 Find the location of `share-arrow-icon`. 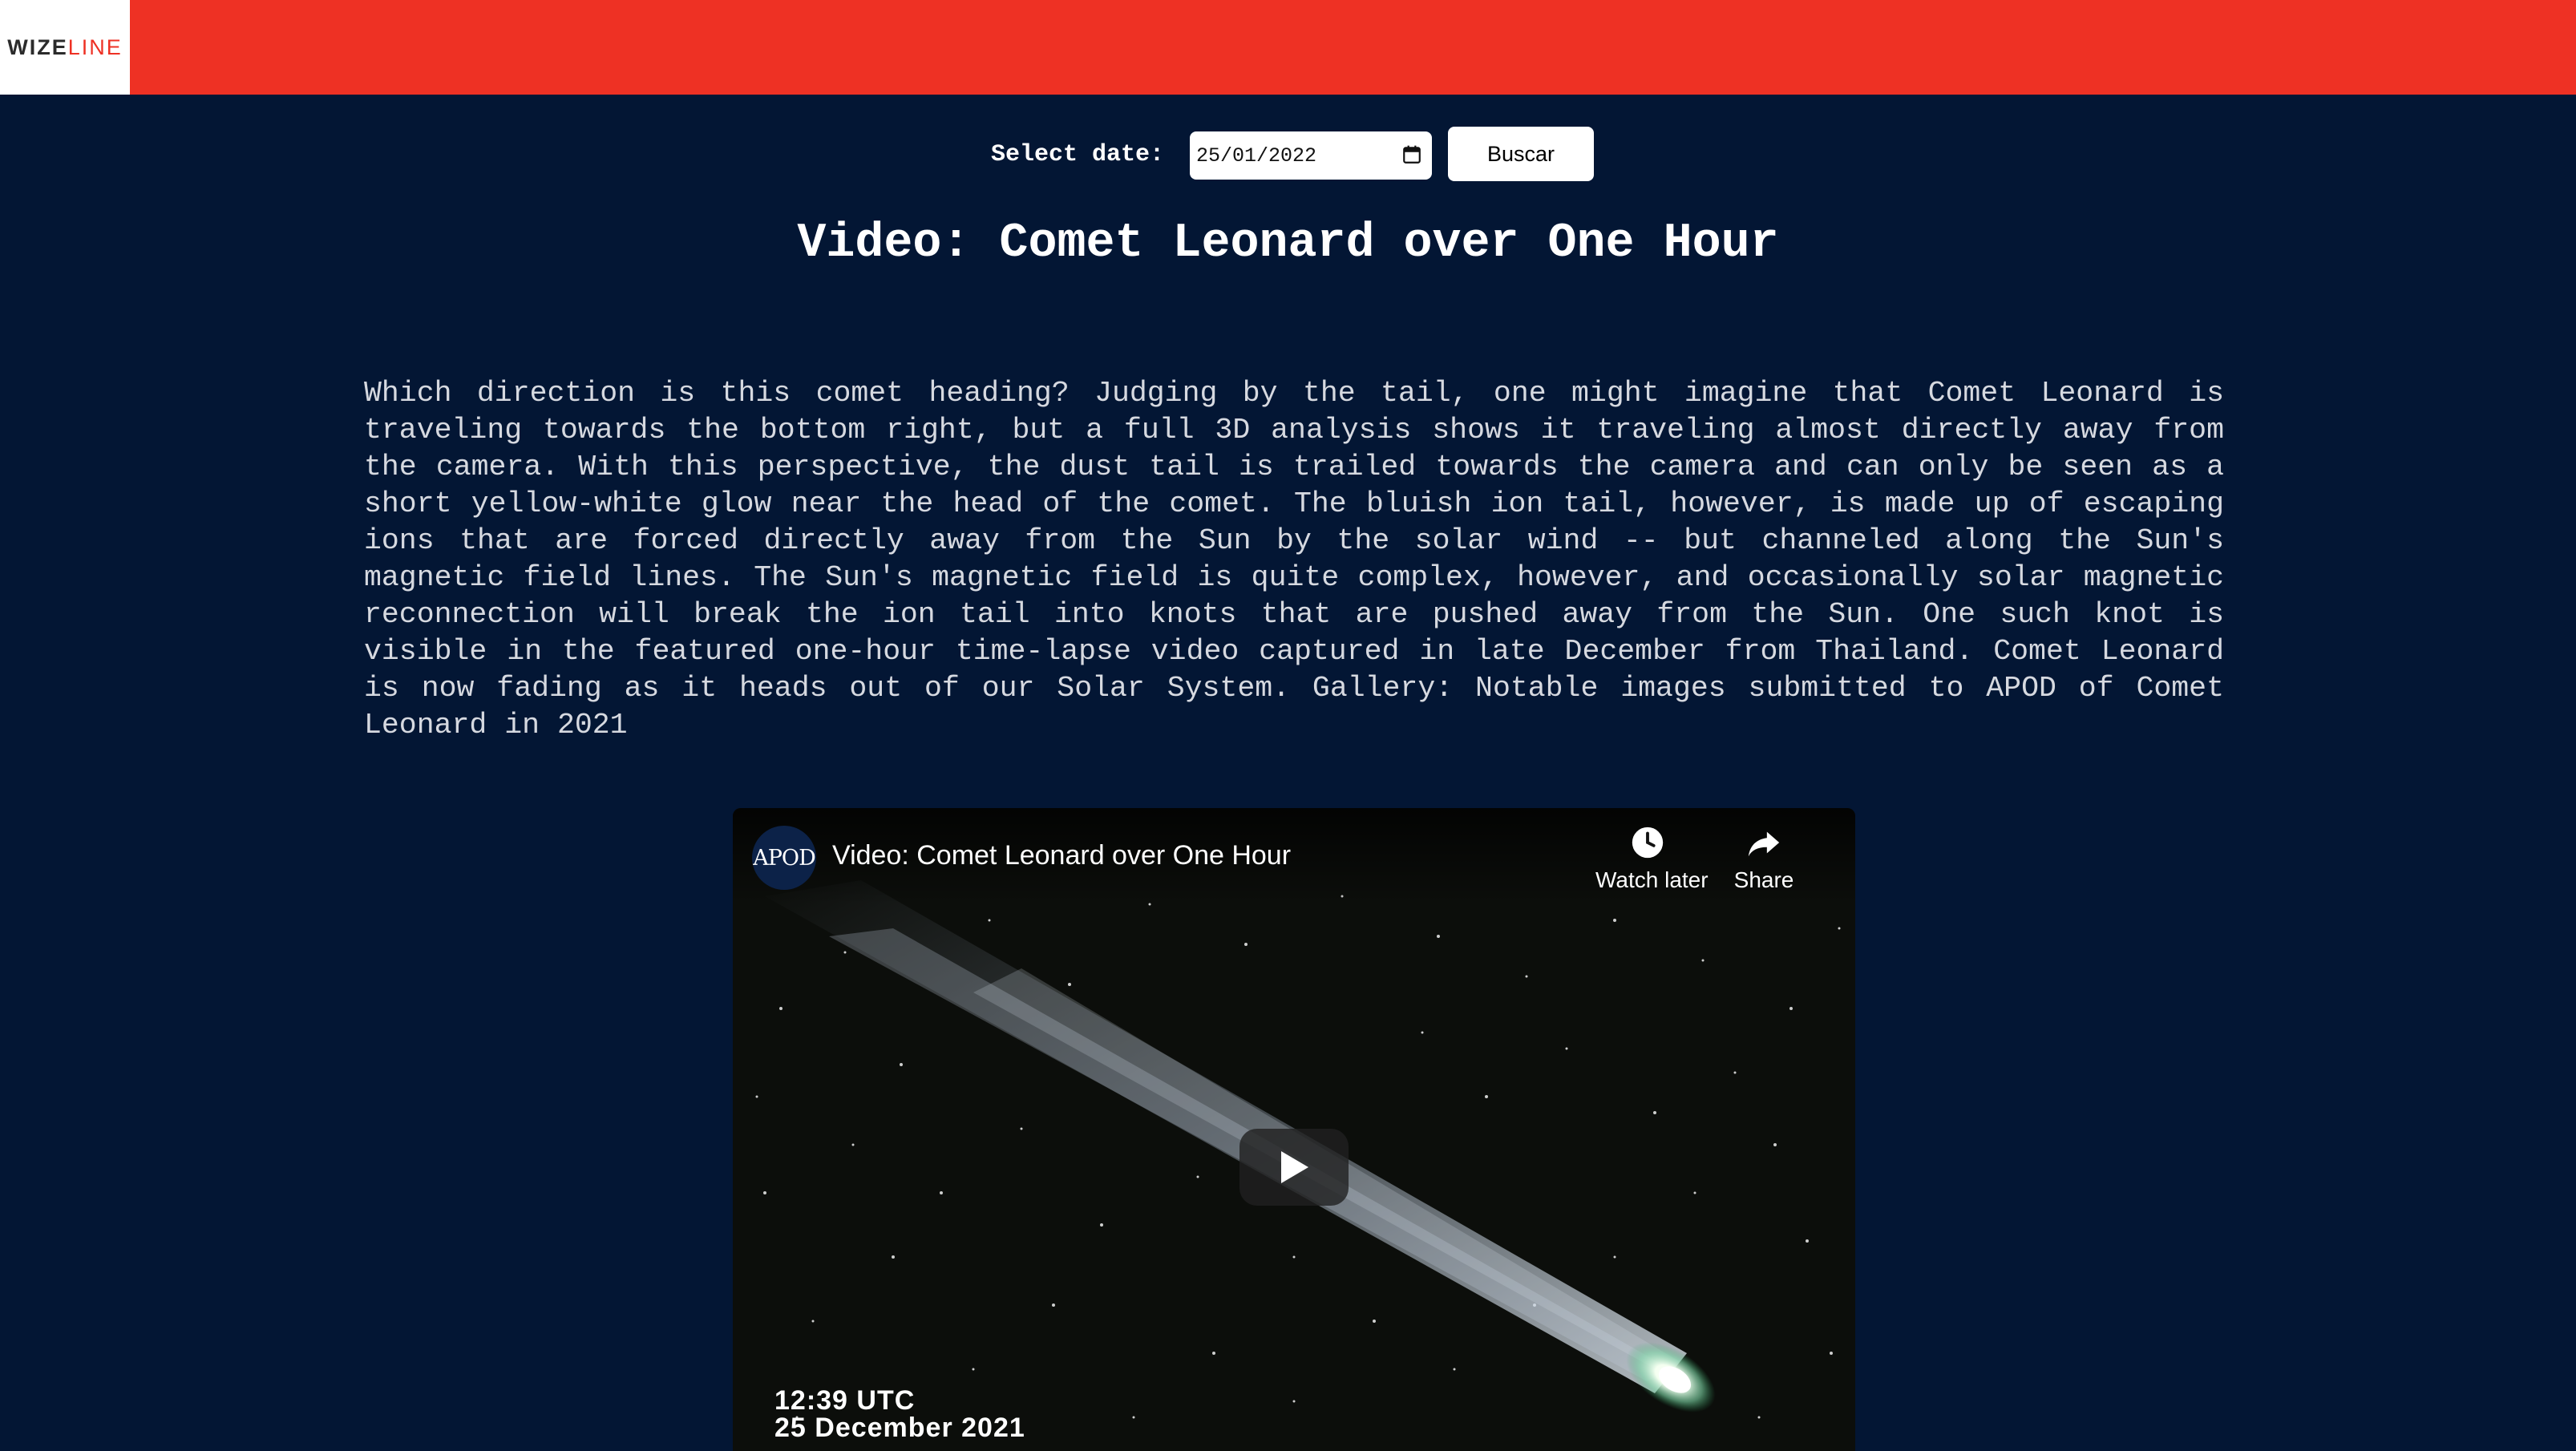

share-arrow-icon is located at coordinates (1764, 844).